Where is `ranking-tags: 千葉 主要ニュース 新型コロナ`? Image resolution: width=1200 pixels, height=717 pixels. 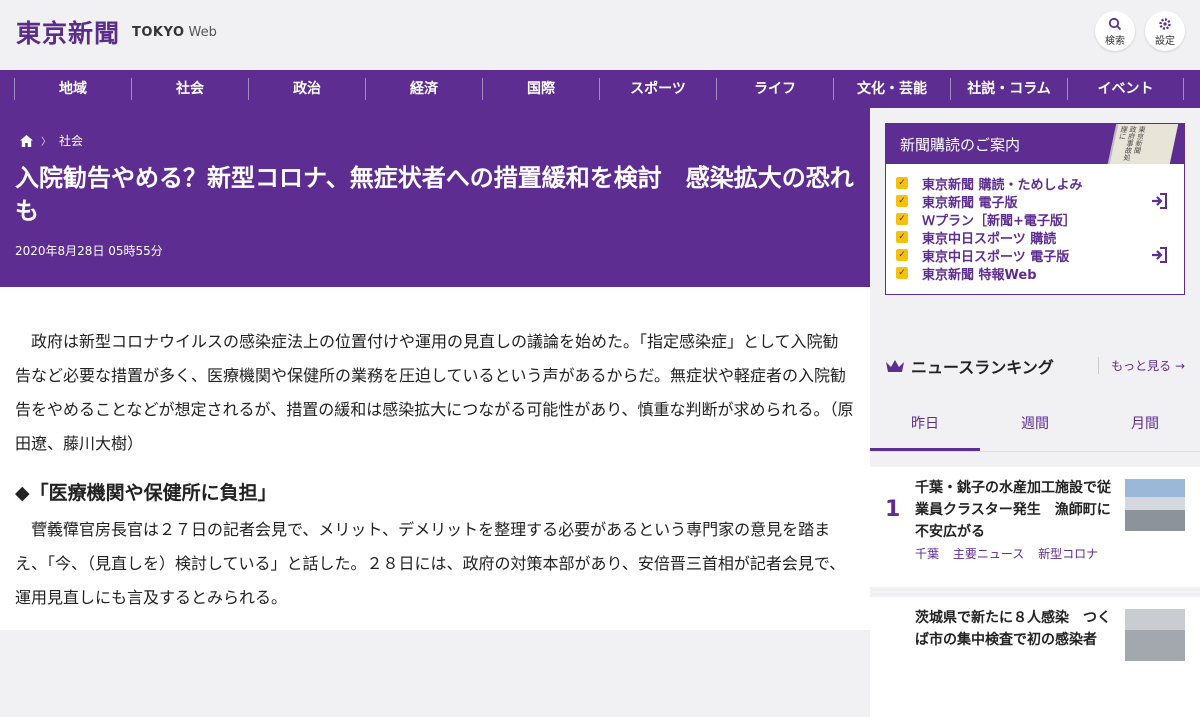
ranking-tags: 千葉 主要ニュース 新型コロナ is located at coordinates (1011, 553).